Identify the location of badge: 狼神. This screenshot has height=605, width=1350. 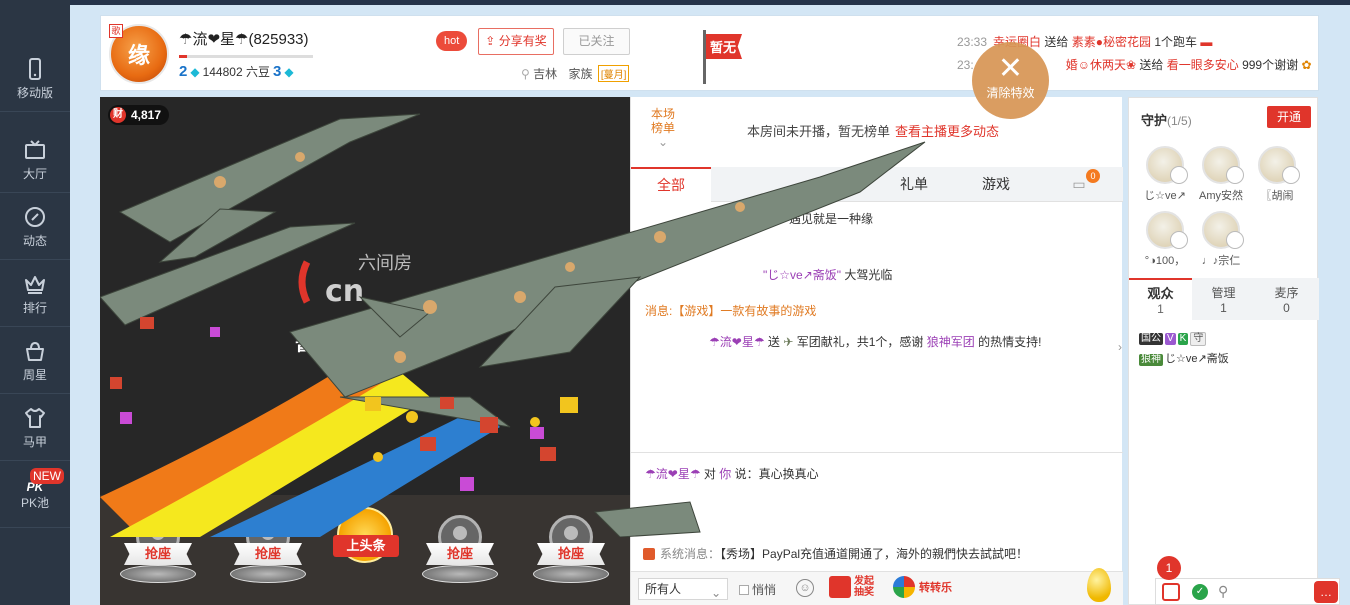
(1151, 360).